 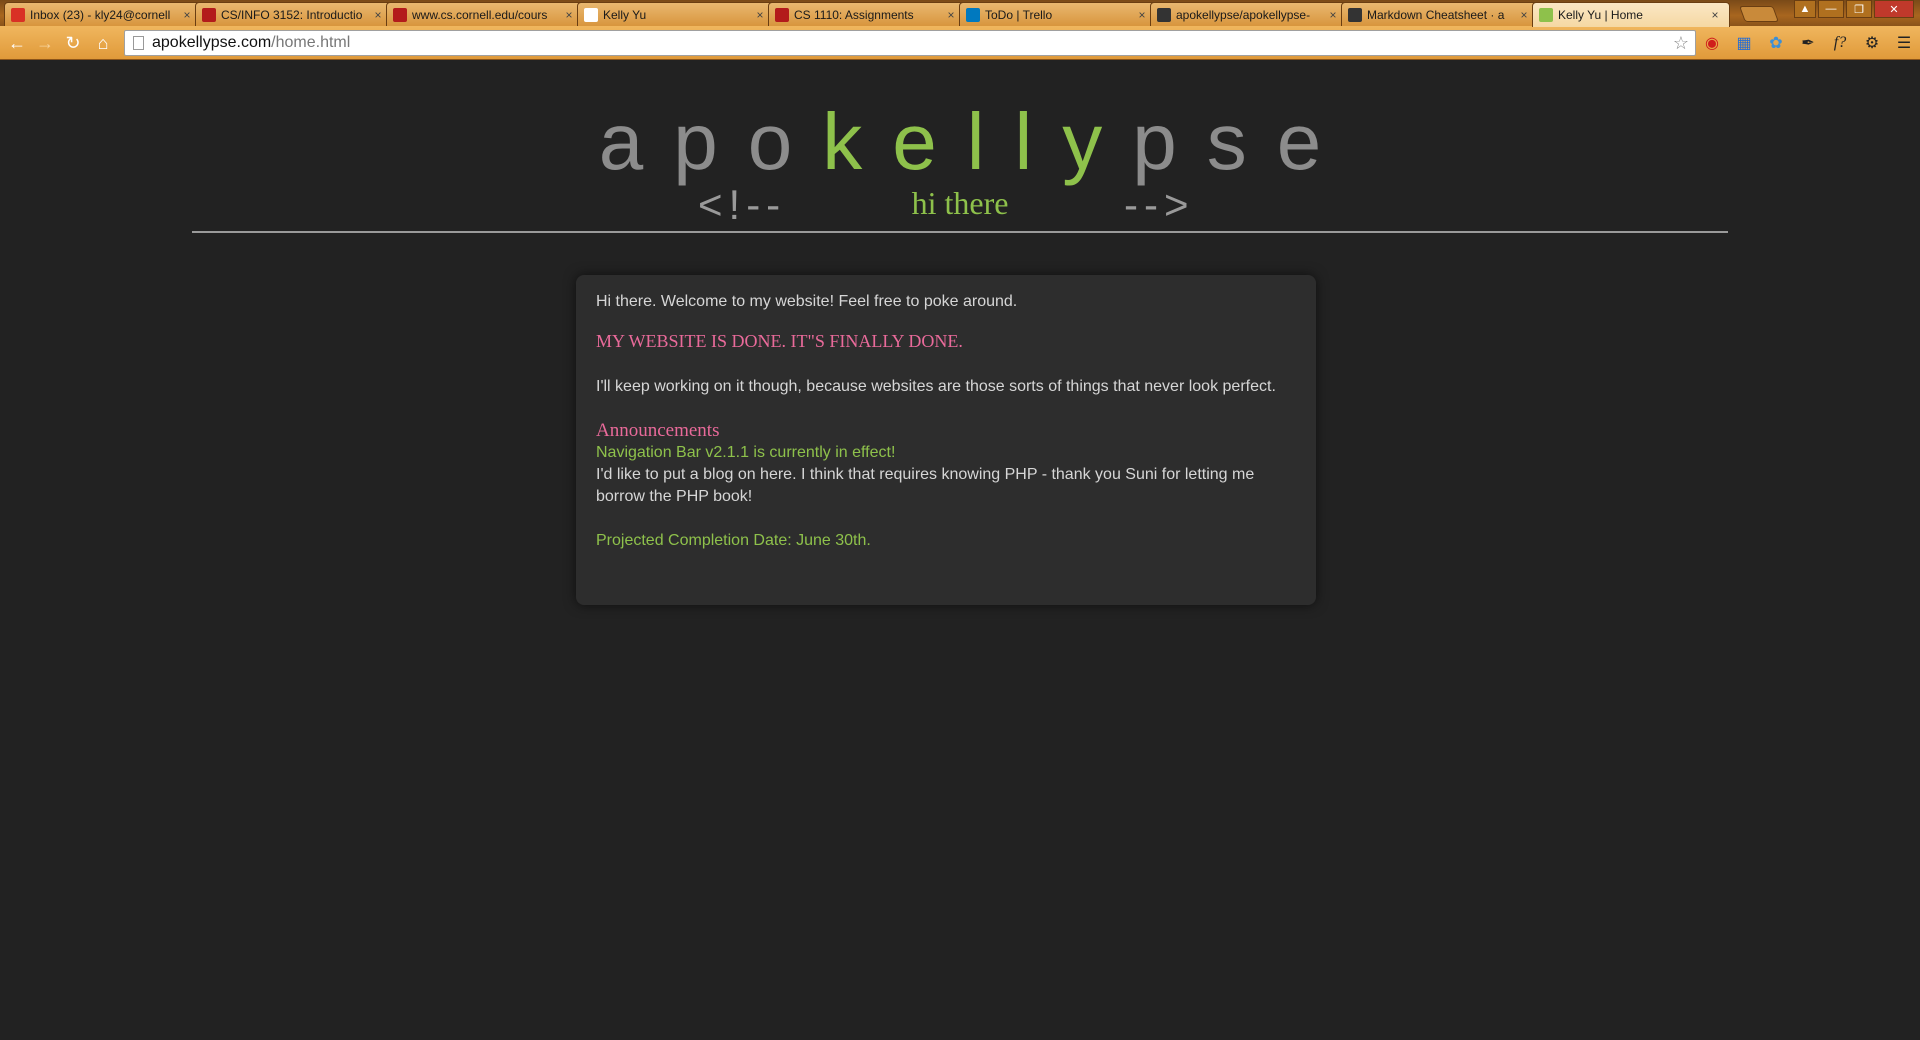 What do you see at coordinates (1776, 43) in the screenshot?
I see `bird-extension-icon: ✿` at bounding box center [1776, 43].